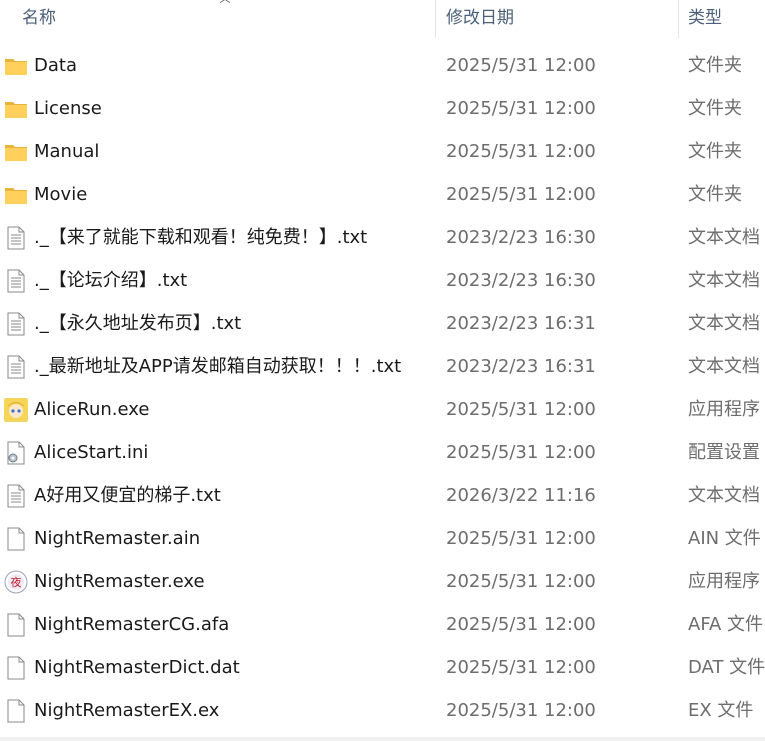  I want to click on file-row: A好用又便宜的梯子.txt 2026/3/22 11:16 文本文档, so click(382, 495).